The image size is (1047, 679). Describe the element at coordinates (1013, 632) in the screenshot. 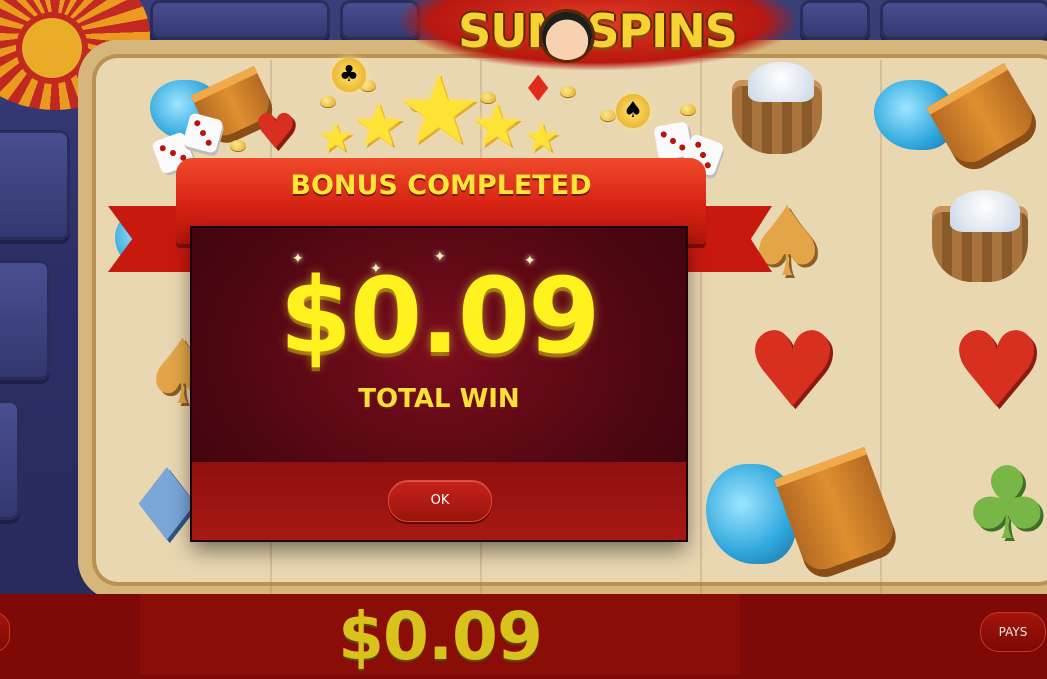

I see `pays-button: PAYS` at that location.